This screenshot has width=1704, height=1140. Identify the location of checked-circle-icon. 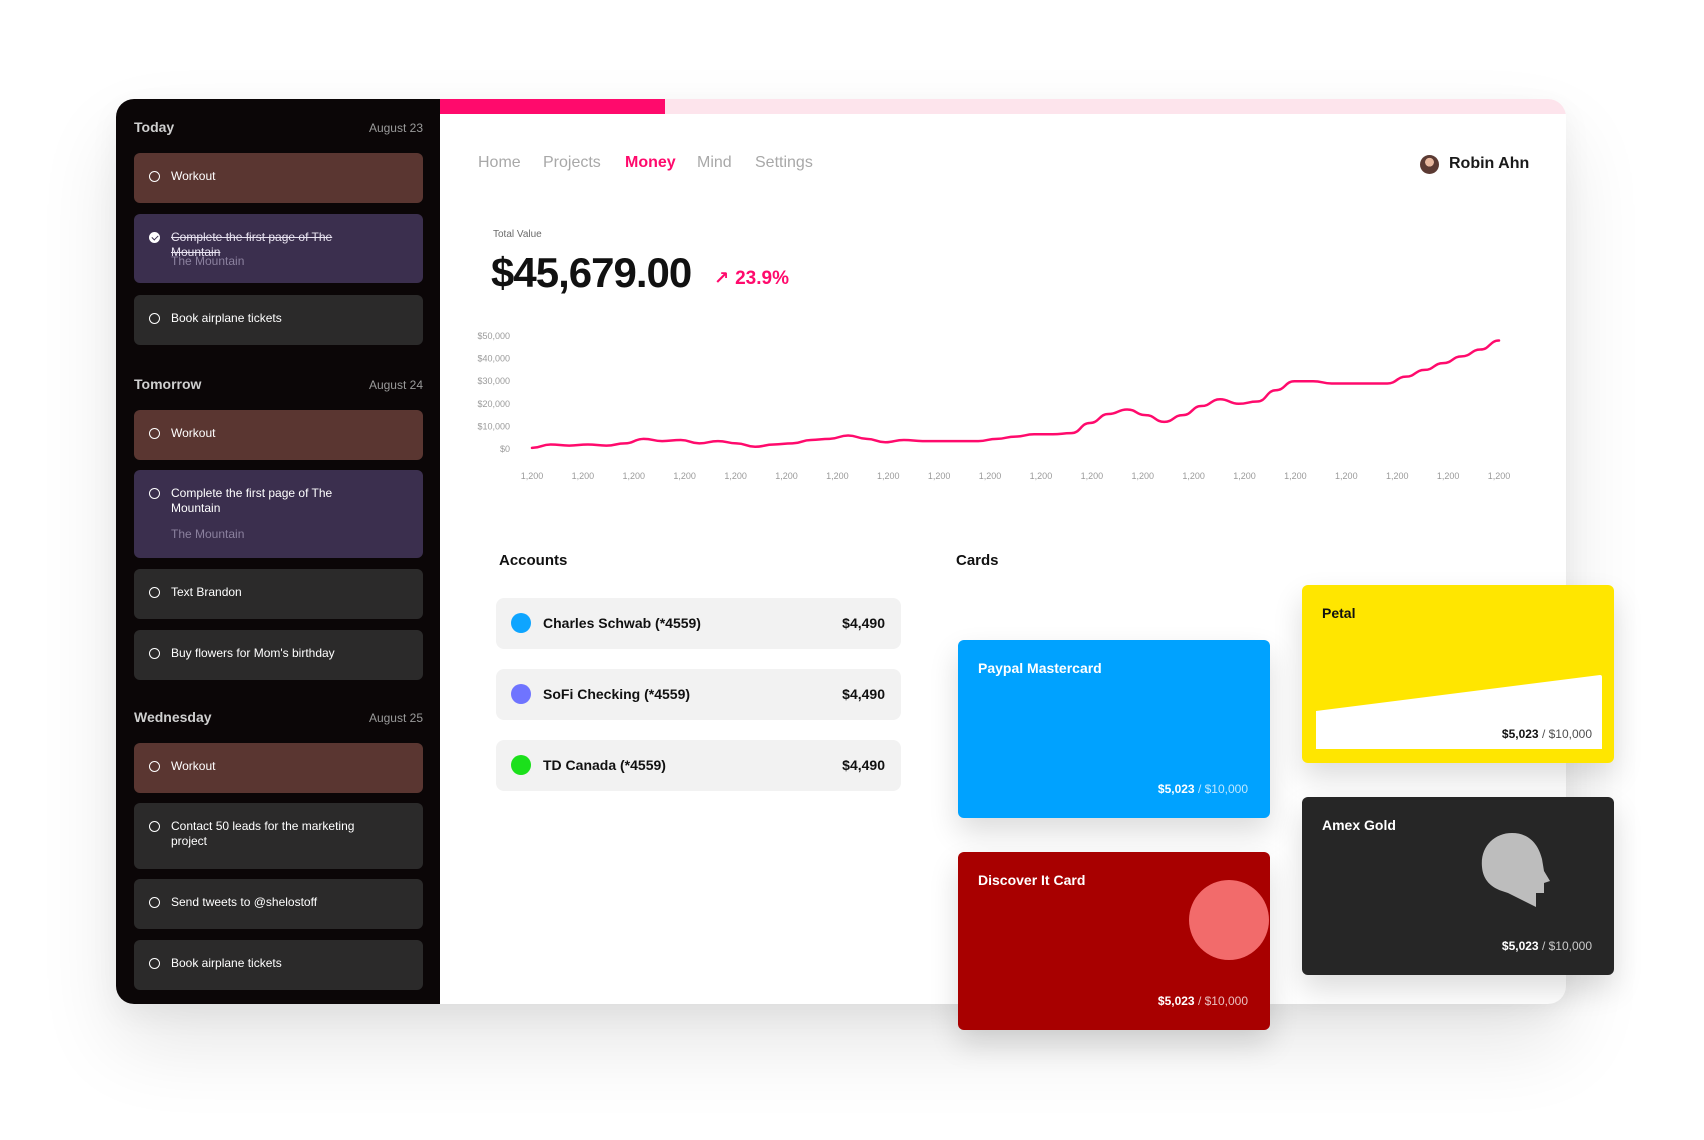
(154, 237).